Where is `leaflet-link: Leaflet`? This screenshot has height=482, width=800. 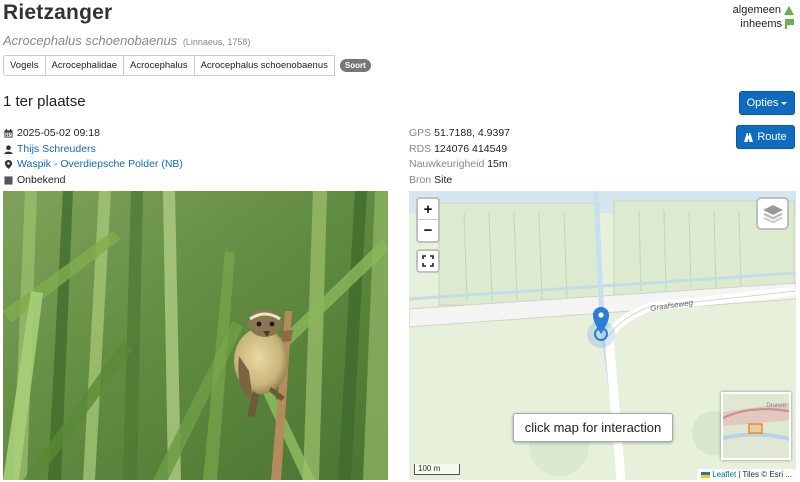 leaflet-link: Leaflet is located at coordinates (724, 474).